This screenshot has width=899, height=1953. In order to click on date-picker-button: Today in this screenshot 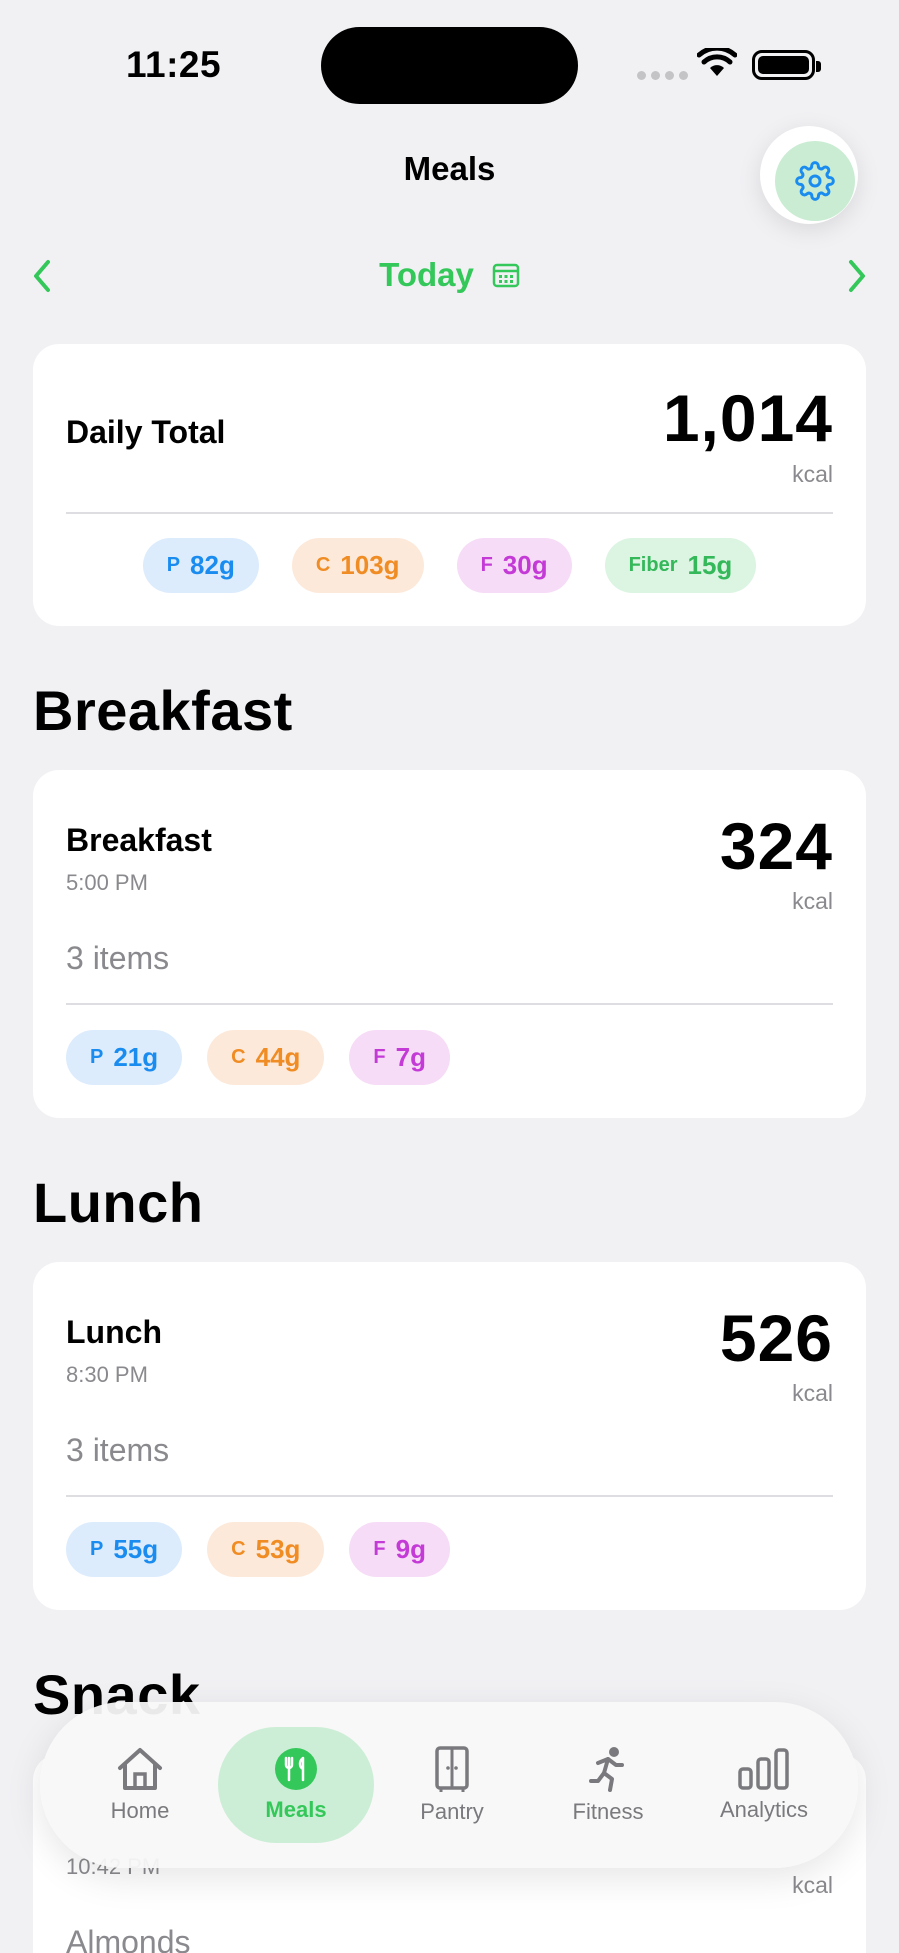, I will do `click(449, 275)`.